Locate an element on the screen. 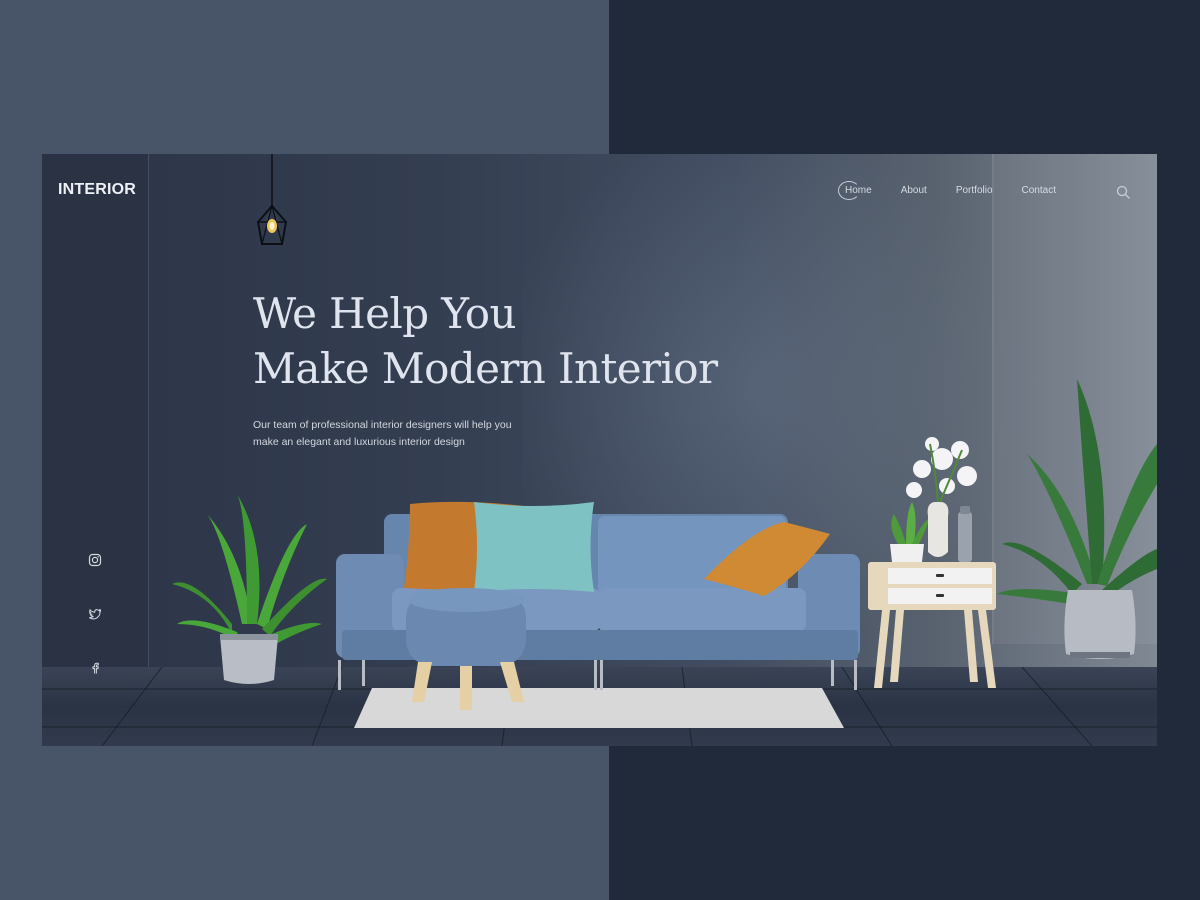 The width and height of the screenshot is (1200, 900). hero-title: We Help You Make Modern Interior is located at coordinates (485, 341).